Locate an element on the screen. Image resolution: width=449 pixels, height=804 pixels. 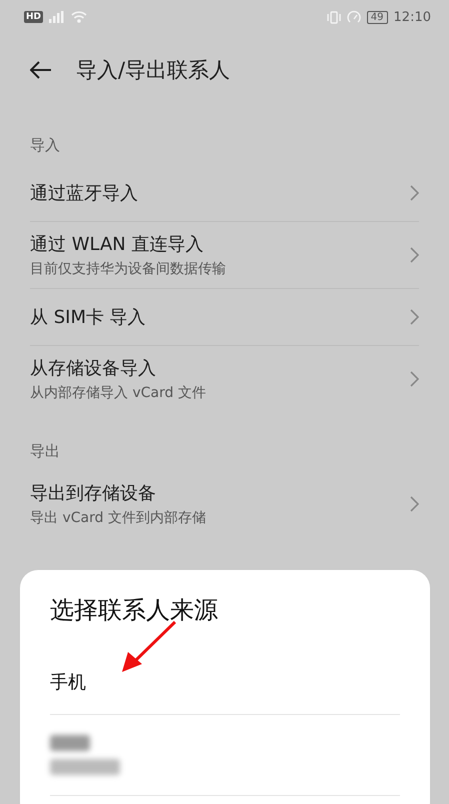
clock-time: 12:10 is located at coordinates (412, 17).